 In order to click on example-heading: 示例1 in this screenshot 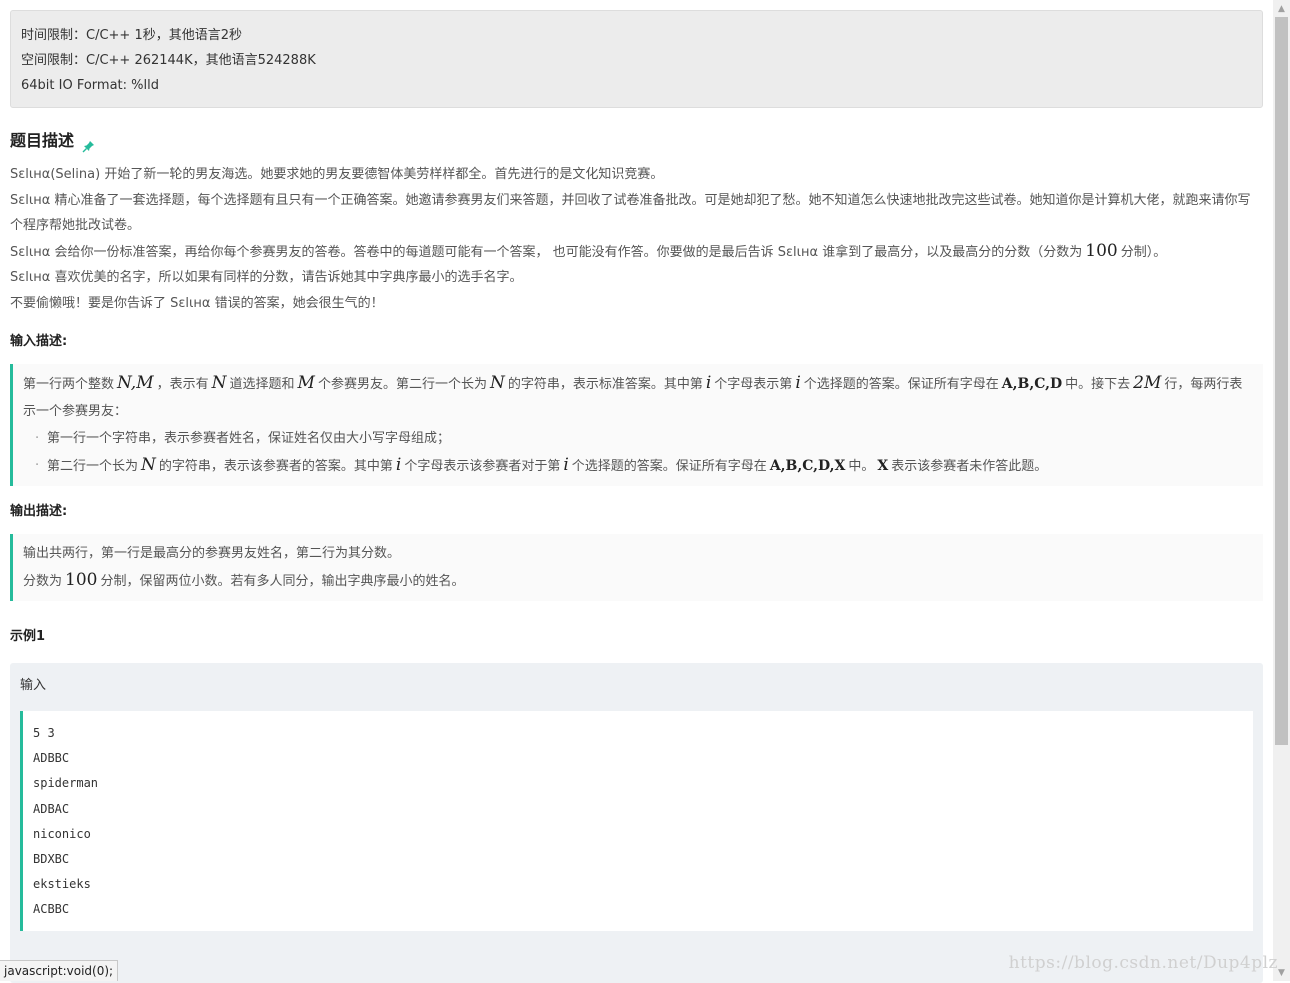, I will do `click(28, 636)`.